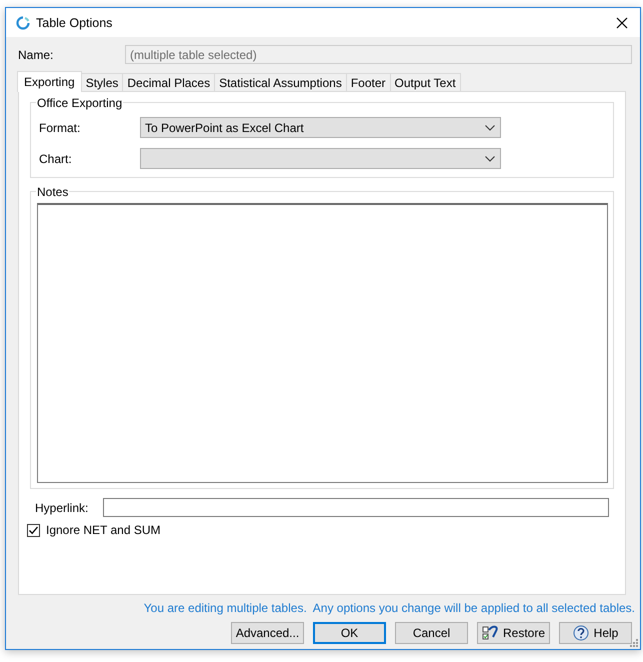  Describe the element at coordinates (62, 507) in the screenshot. I see `hyperlink-label: Hyperlink:` at that location.